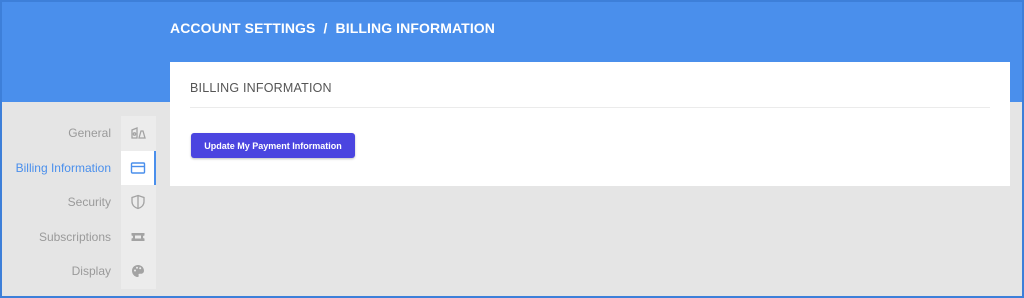 This screenshot has height=298, width=1024. What do you see at coordinates (138, 236) in the screenshot?
I see `ticket-icon` at bounding box center [138, 236].